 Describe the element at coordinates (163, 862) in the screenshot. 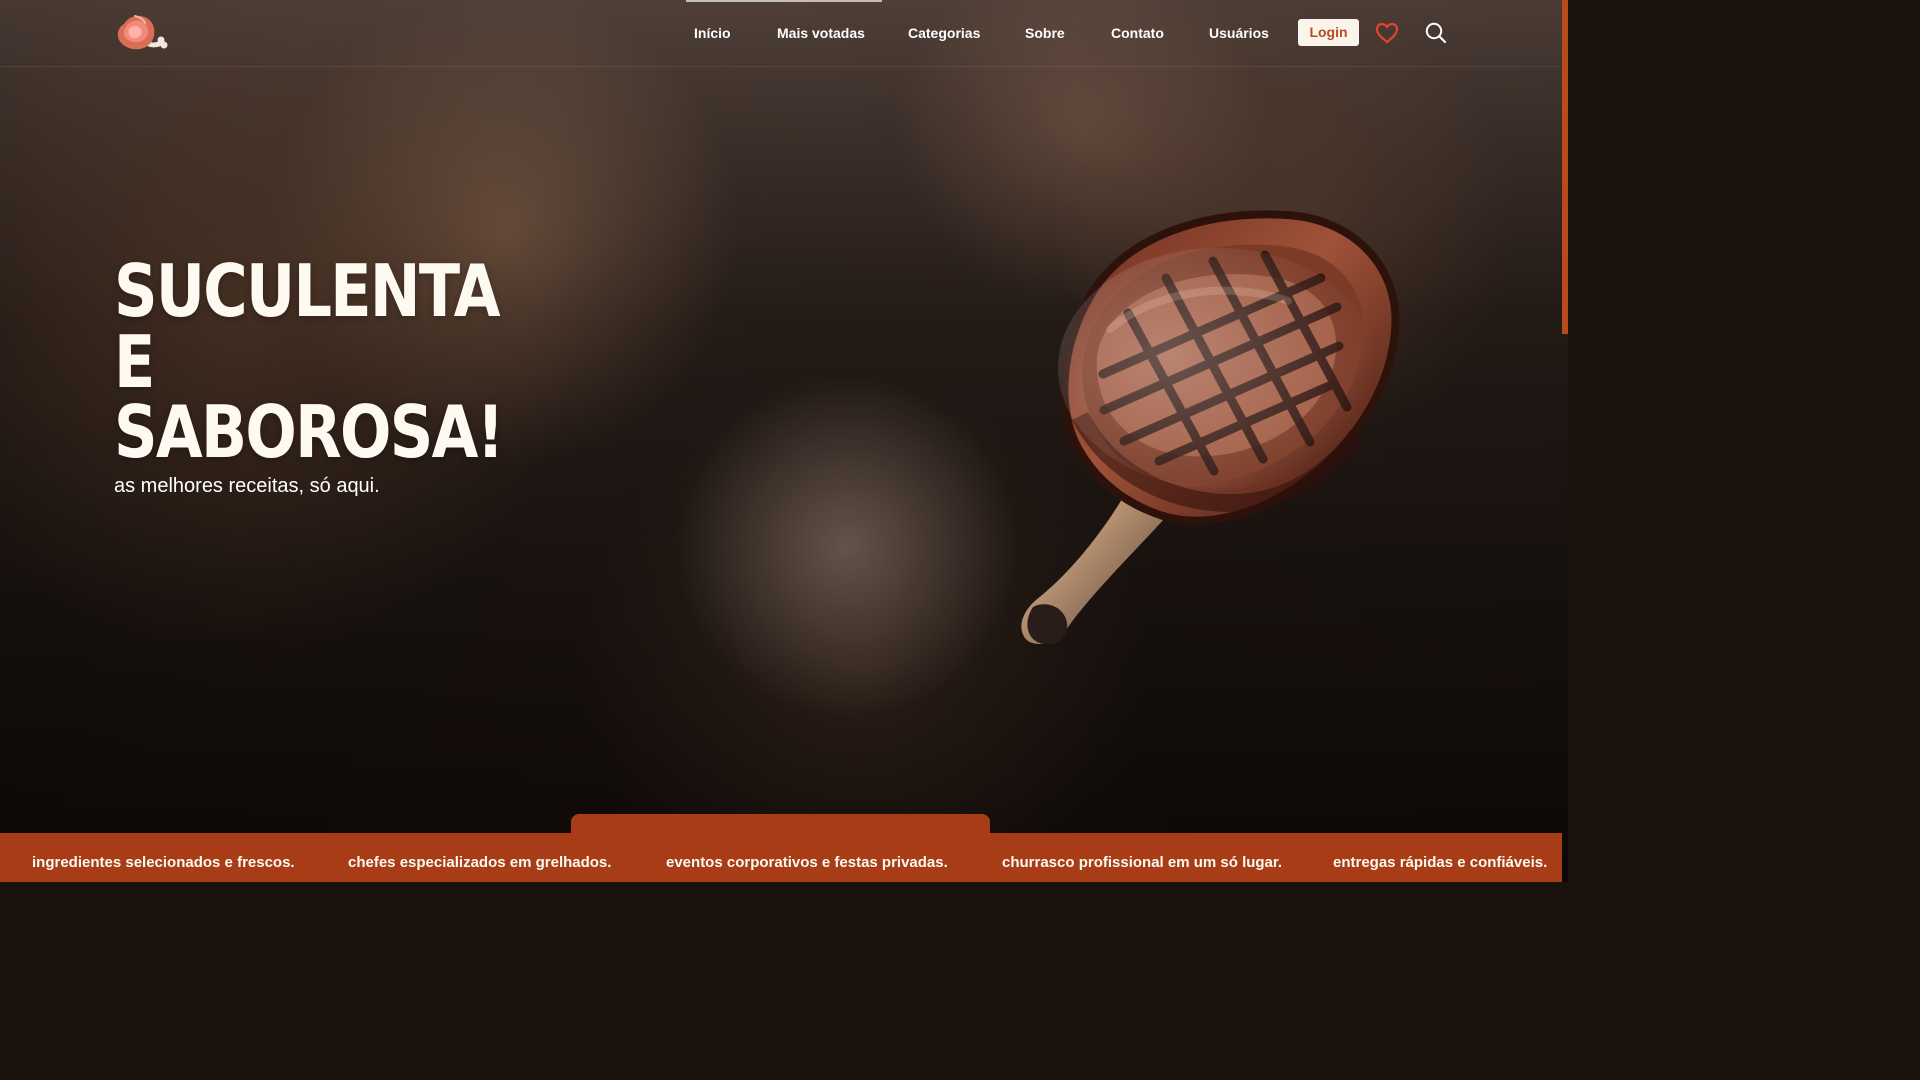

I see `feature-item: ingredientes selecionados e frescos.` at that location.